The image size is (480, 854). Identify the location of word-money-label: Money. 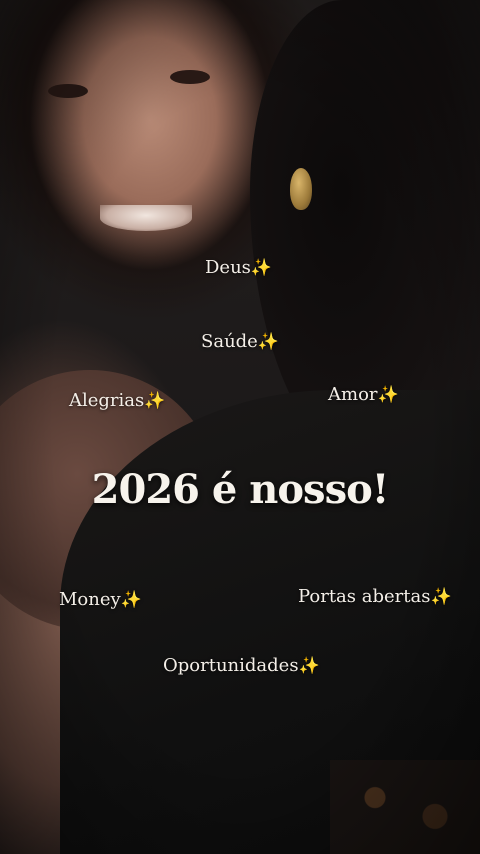
(90, 599).